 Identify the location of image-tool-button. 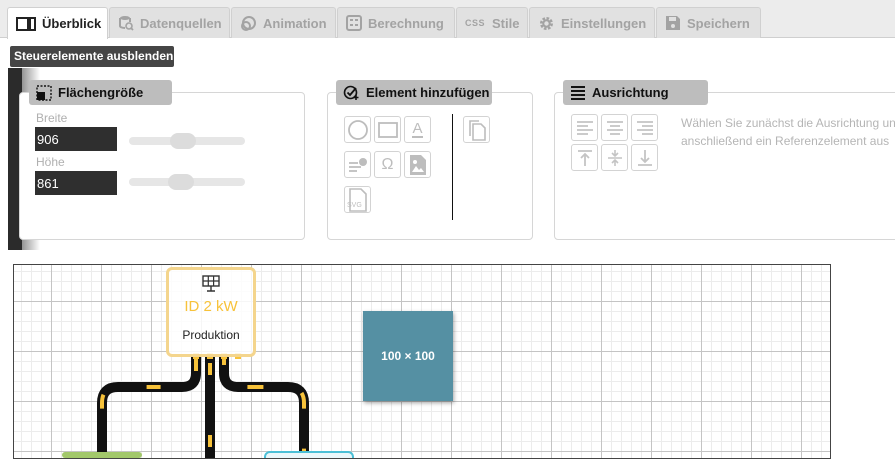
(417, 164).